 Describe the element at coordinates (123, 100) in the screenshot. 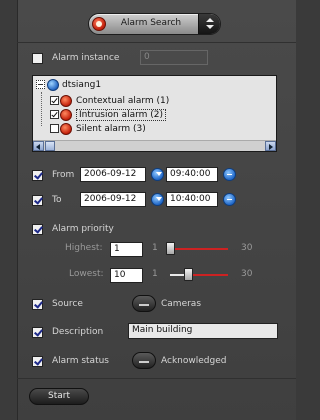

I see `tree-item-label: Contextual alarm (1)` at that location.